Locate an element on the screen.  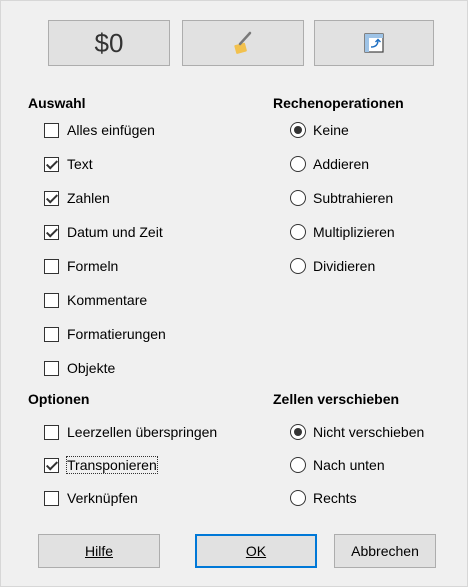
formats-only-button is located at coordinates (243, 43).